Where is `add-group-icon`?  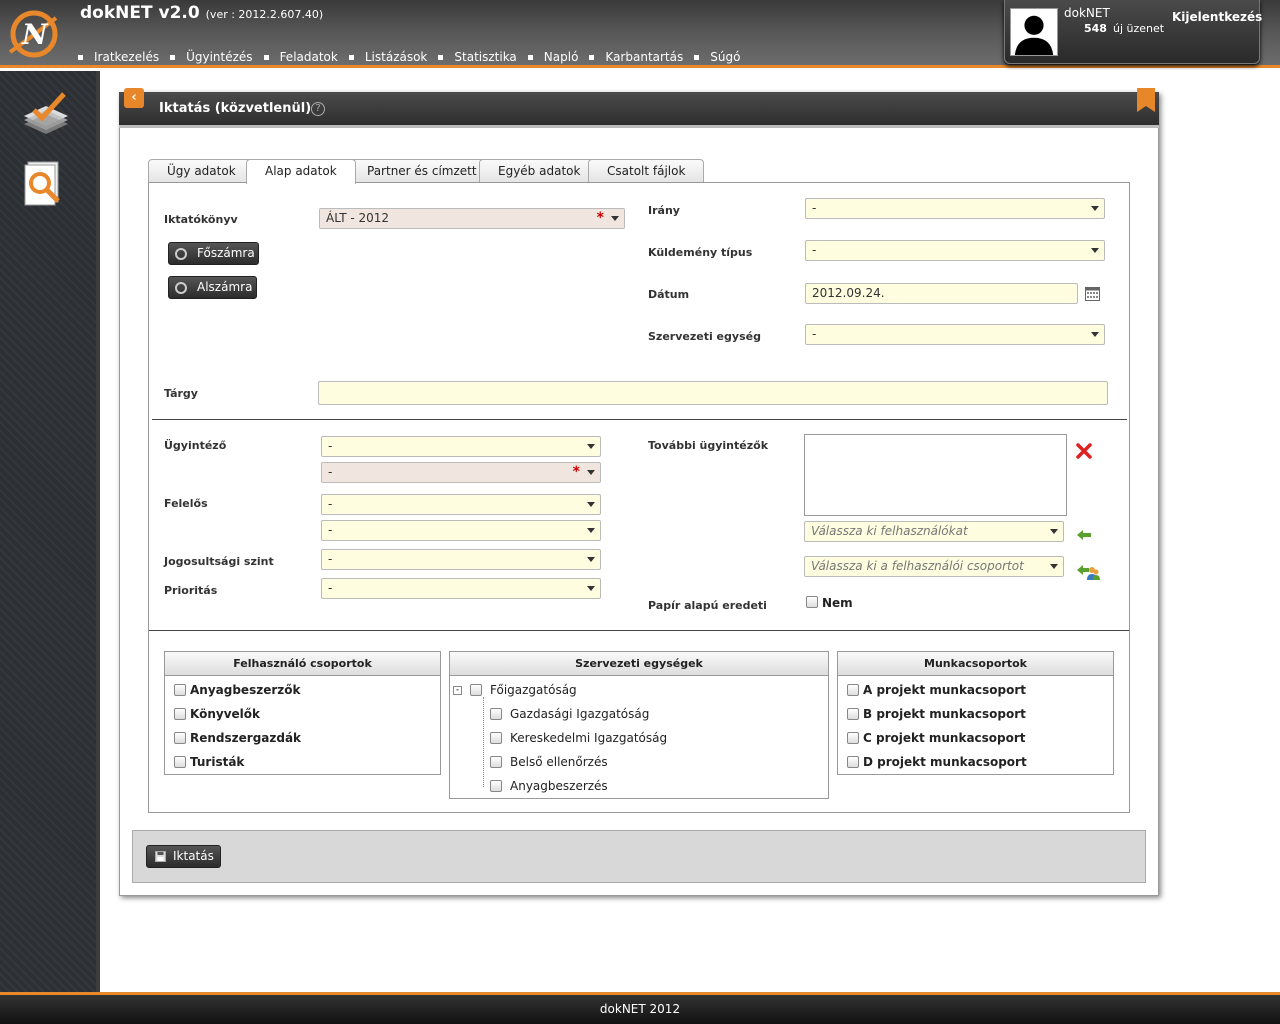
add-group-icon is located at coordinates (1088, 572).